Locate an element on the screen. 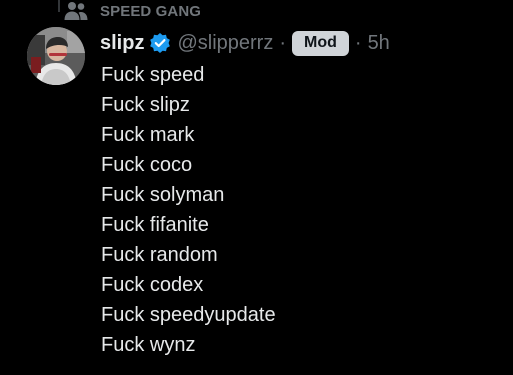  user-avatar is located at coordinates (56, 56).